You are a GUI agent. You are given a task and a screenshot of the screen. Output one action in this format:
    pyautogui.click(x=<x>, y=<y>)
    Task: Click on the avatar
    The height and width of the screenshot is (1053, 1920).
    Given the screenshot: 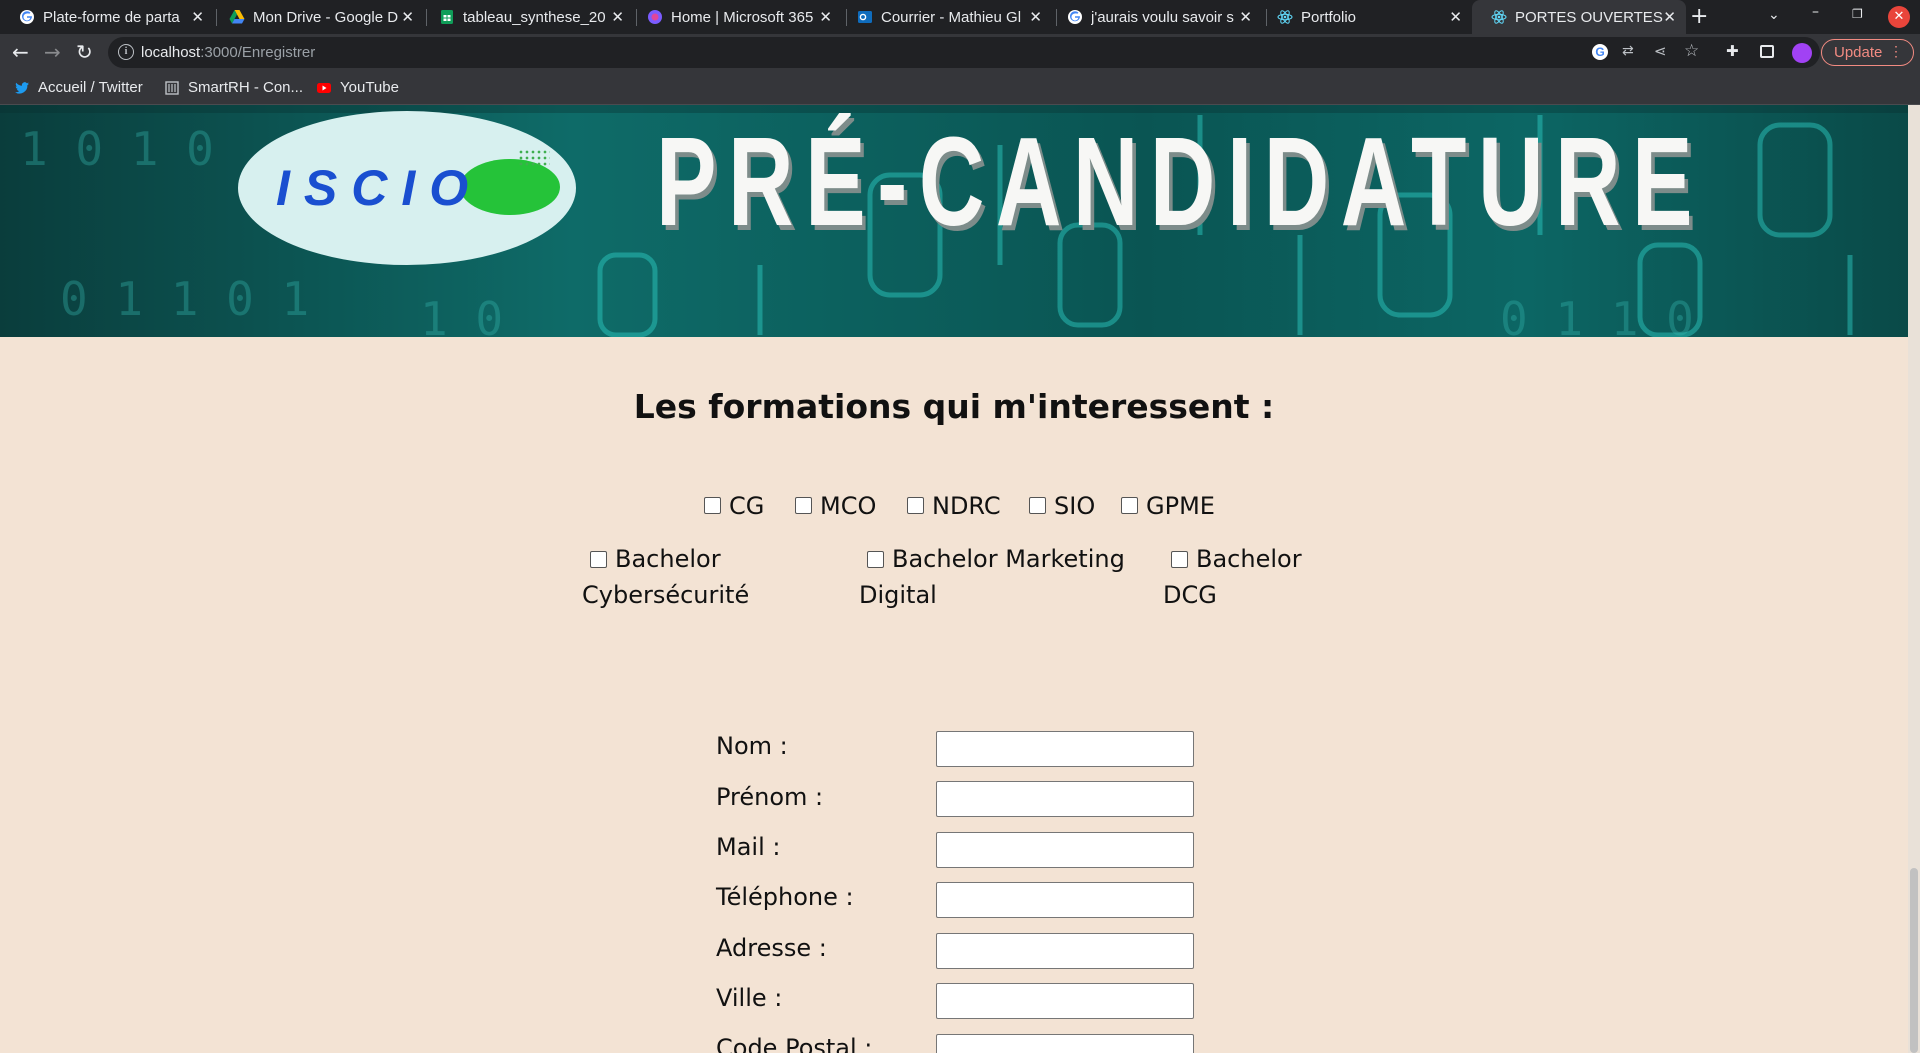 What is the action you would take?
    pyautogui.click(x=1802, y=53)
    